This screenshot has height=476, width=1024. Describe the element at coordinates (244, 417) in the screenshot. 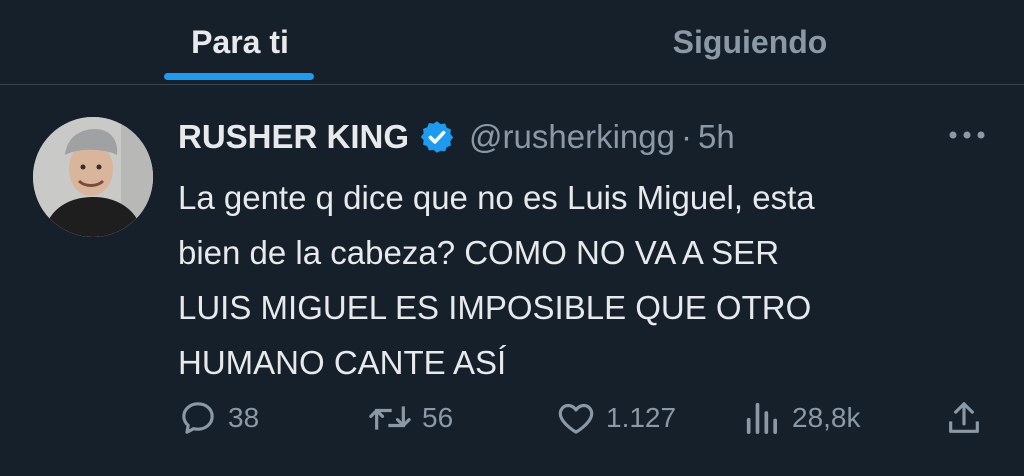

I see `reply-count: 38` at that location.